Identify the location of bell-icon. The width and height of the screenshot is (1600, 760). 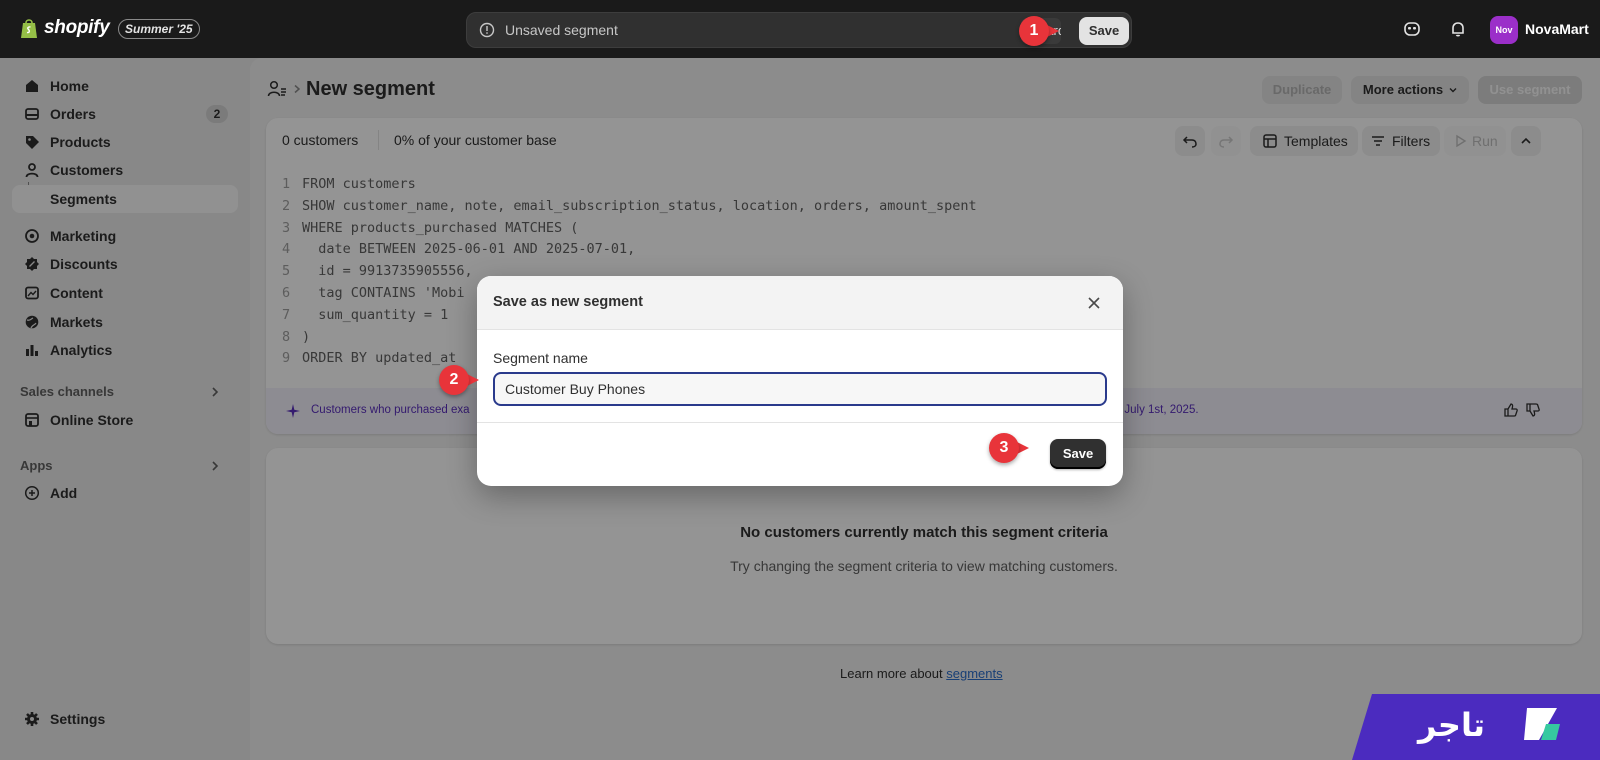
(1458, 29).